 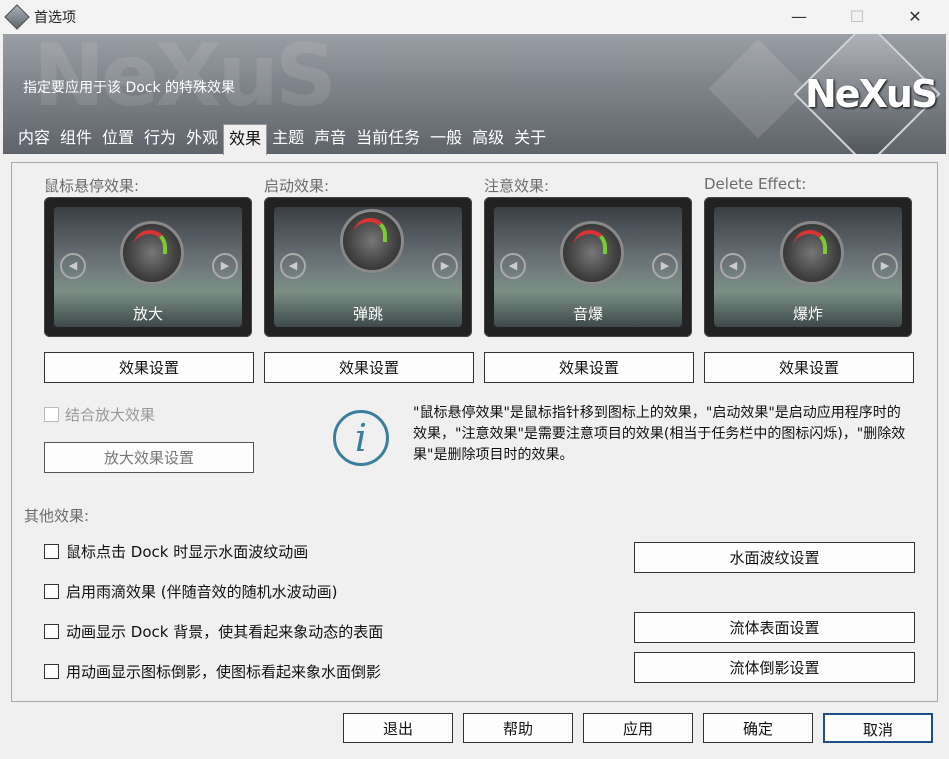 I want to click on hover-effect-selector: ◀ ▶ 放大, so click(x=148, y=267).